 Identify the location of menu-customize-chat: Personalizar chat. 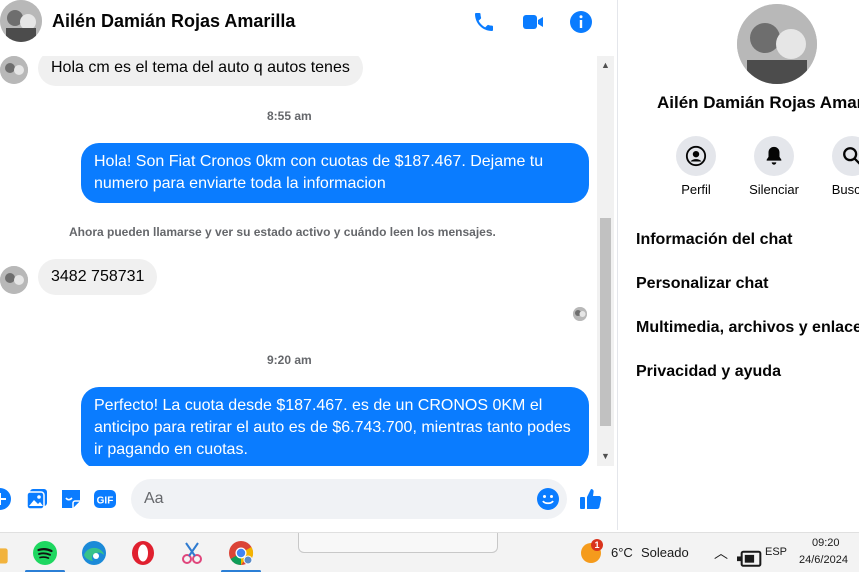
(702, 284).